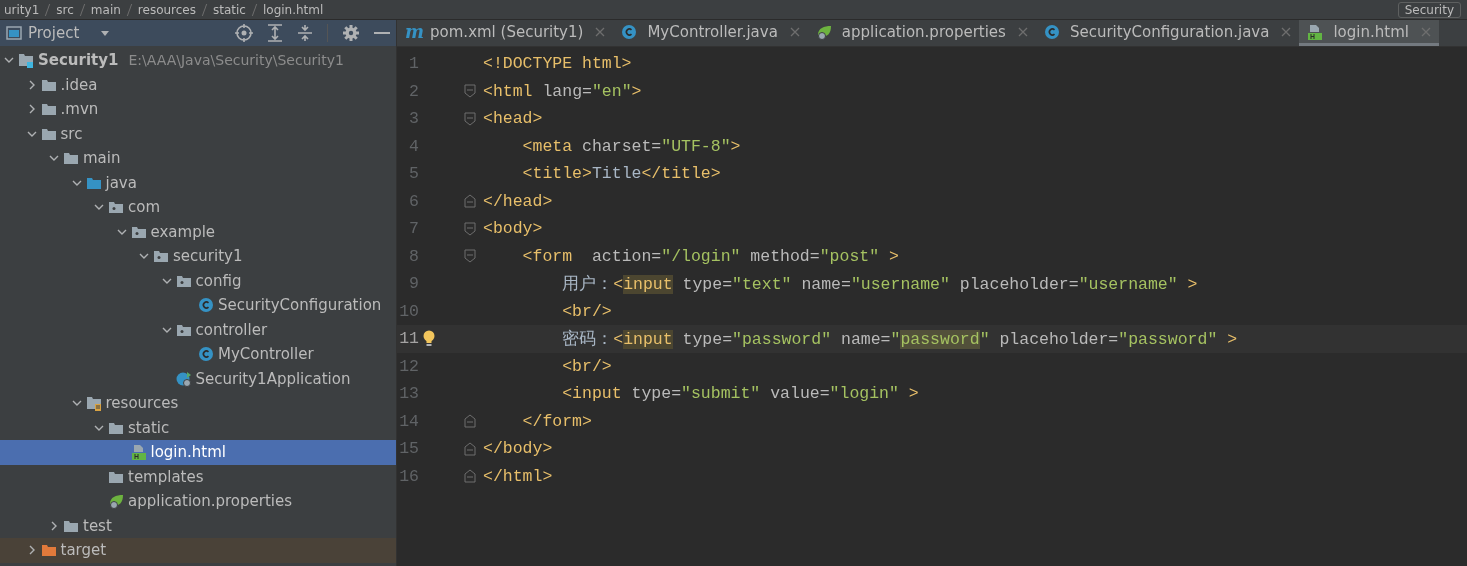  Describe the element at coordinates (59, 33) in the screenshot. I see `project-view-selector: Project` at that location.